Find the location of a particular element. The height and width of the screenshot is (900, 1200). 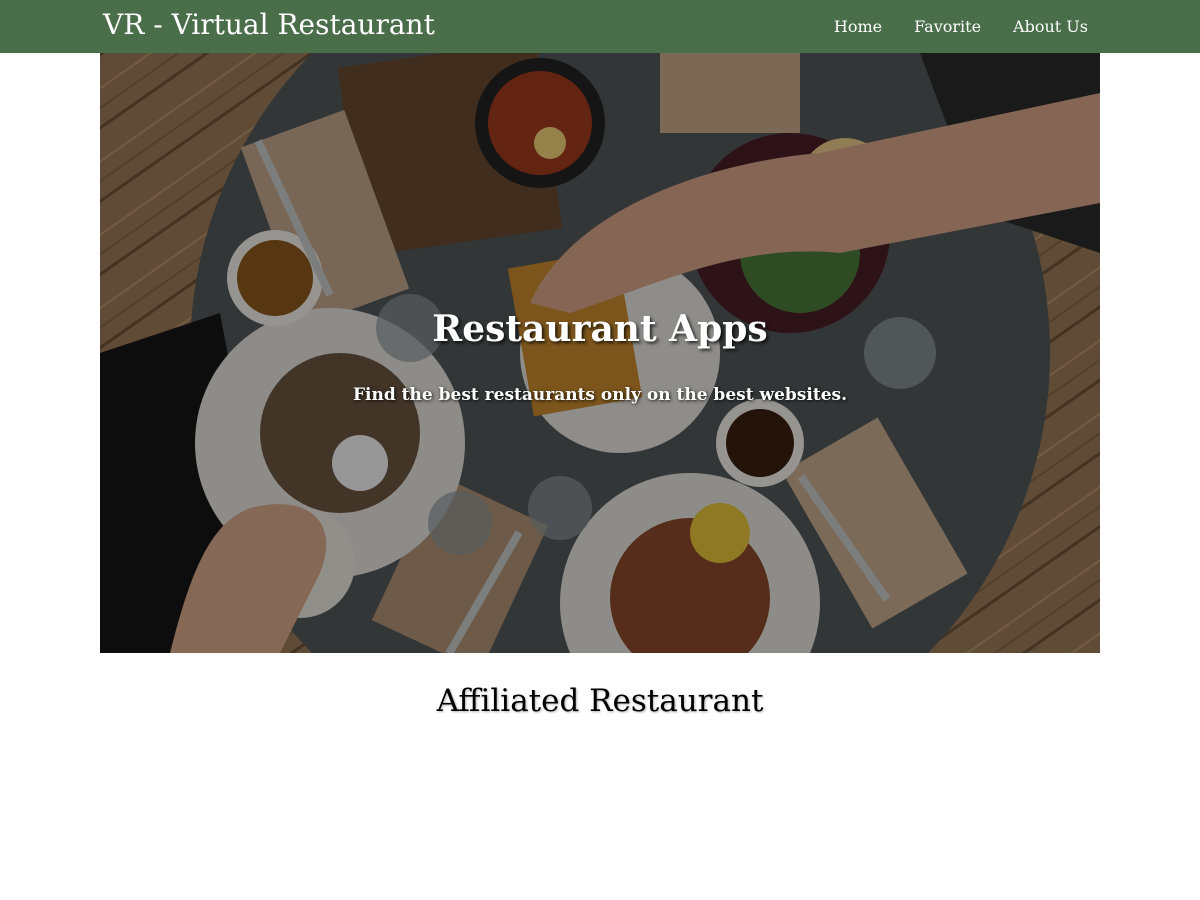

affiliated-restaurant-heading: Affiliated Restaurant is located at coordinates (600, 701).